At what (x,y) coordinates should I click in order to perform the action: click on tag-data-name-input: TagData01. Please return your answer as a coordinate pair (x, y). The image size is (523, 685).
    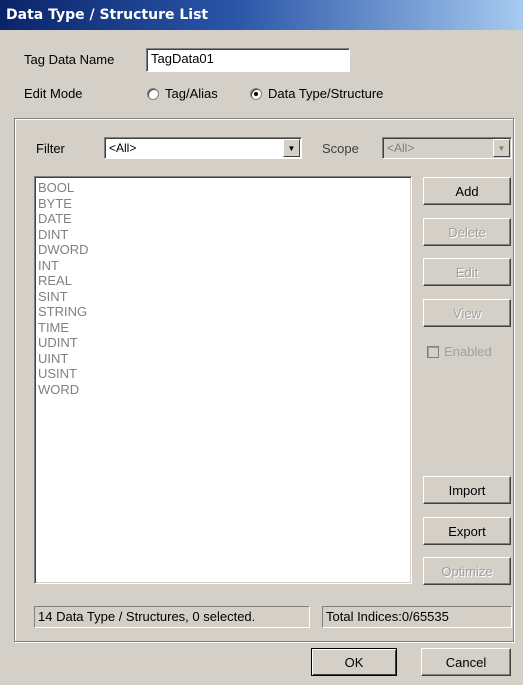
    Looking at the image, I should click on (248, 60).